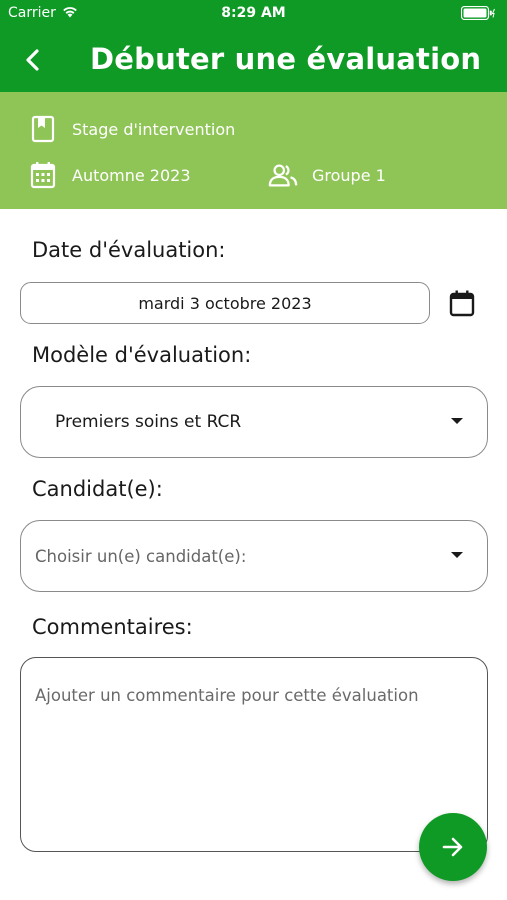 The image size is (507, 900). Describe the element at coordinates (131, 175) in the screenshot. I see `term-name: Automne 2023` at that location.